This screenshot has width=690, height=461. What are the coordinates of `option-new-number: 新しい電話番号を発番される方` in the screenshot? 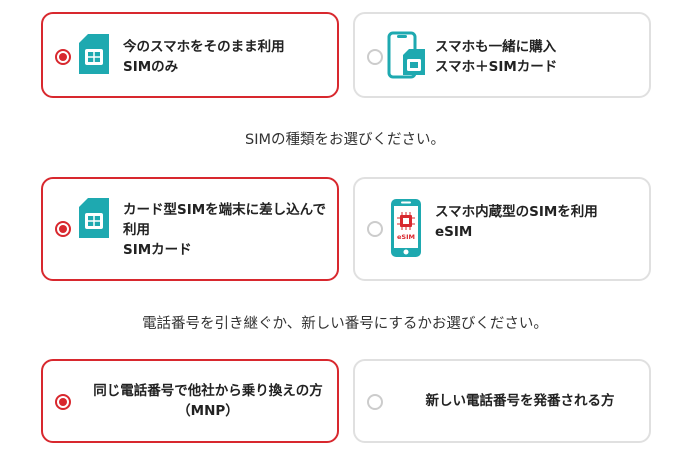 It's located at (502, 401).